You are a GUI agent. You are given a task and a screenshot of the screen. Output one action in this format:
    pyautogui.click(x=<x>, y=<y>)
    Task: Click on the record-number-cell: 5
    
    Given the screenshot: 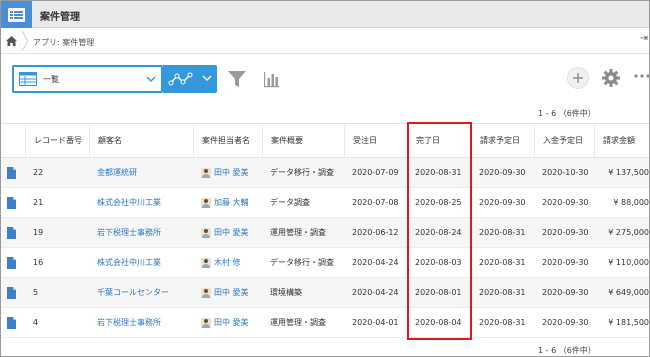 What is the action you would take?
    pyautogui.click(x=36, y=292)
    